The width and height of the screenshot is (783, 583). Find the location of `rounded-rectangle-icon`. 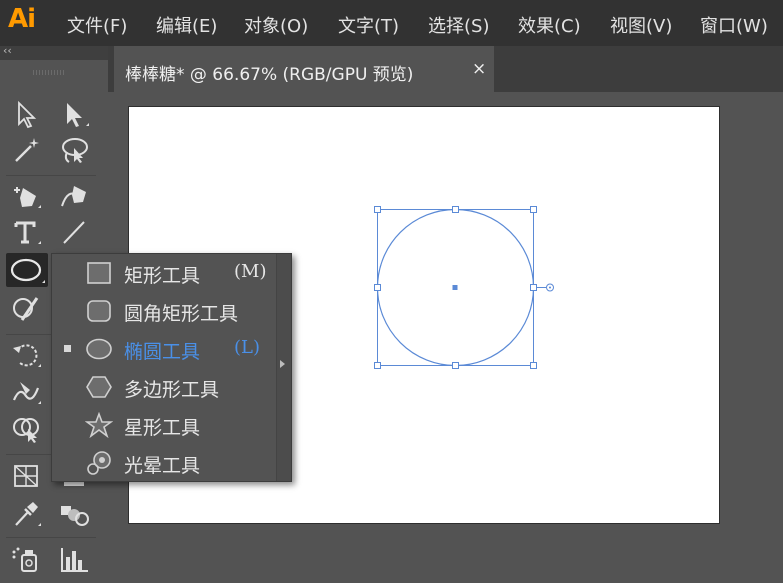

rounded-rectangle-icon is located at coordinates (99, 311).